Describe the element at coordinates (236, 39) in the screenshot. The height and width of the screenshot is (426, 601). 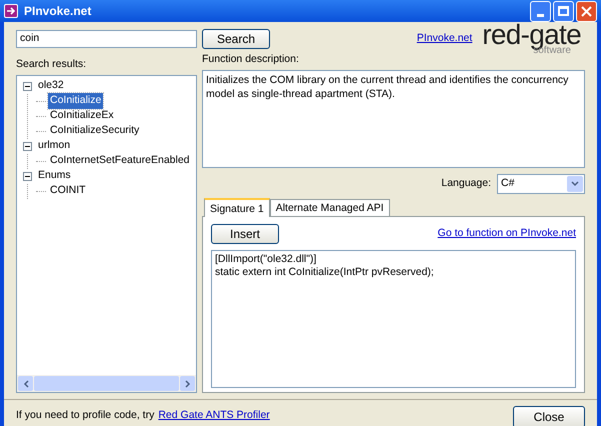
I see `search-button: Search` at that location.